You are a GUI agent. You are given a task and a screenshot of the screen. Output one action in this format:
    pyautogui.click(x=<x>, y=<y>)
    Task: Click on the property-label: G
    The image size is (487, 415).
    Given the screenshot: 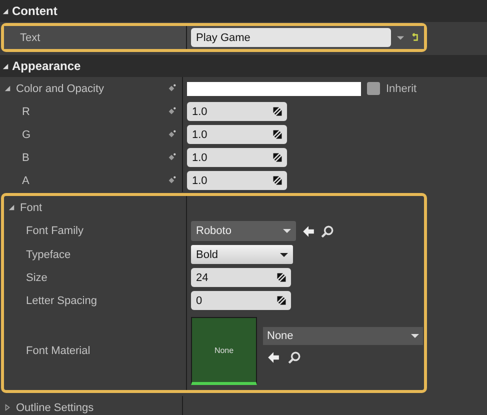 What is the action you would take?
    pyautogui.click(x=27, y=134)
    